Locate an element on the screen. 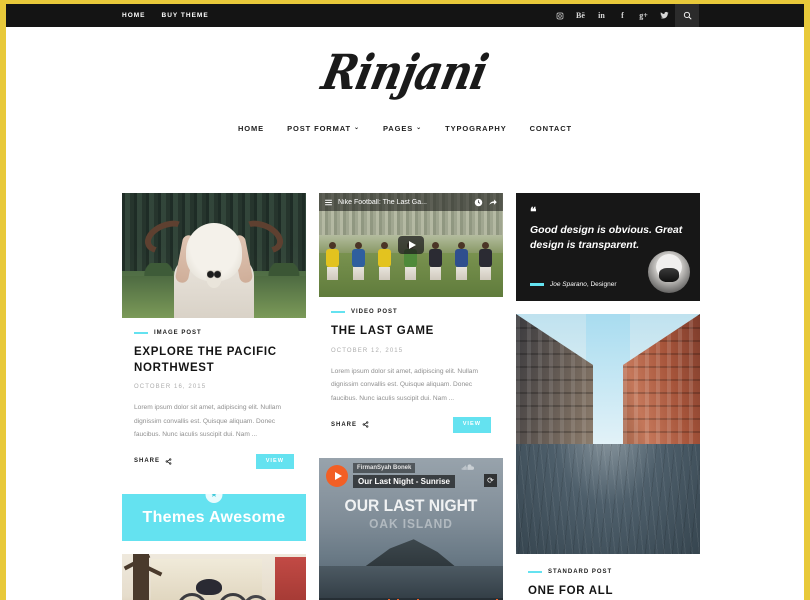  category-label: VIDEO POST is located at coordinates (374, 312).